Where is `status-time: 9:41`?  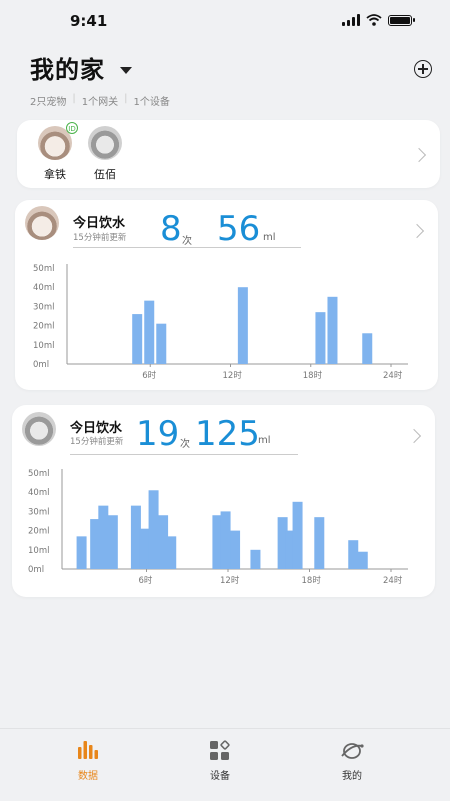
status-time: 9:41 is located at coordinates (89, 21).